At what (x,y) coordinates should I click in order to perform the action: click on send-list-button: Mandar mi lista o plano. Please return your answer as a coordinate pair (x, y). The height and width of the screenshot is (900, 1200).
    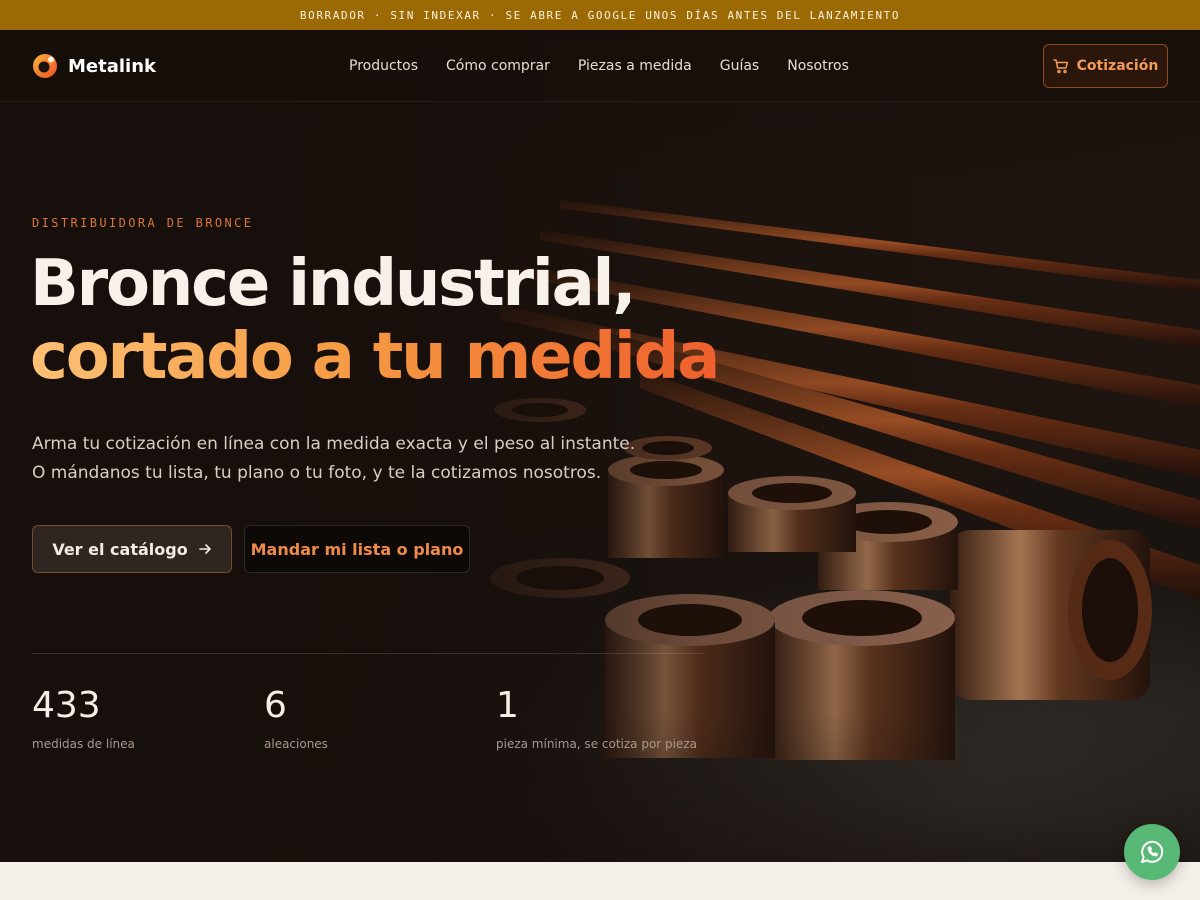
    Looking at the image, I should click on (357, 549).